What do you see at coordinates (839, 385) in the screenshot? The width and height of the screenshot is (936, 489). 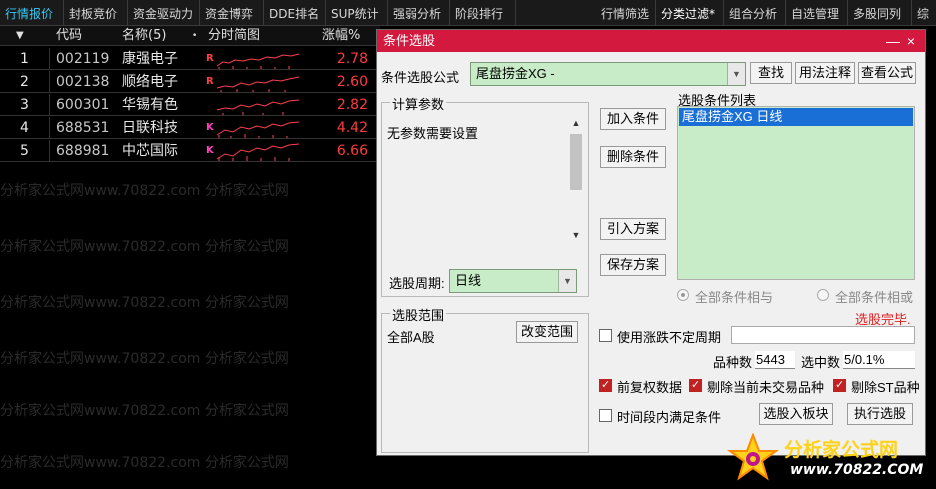 I see `remove-st-checkbox` at bounding box center [839, 385].